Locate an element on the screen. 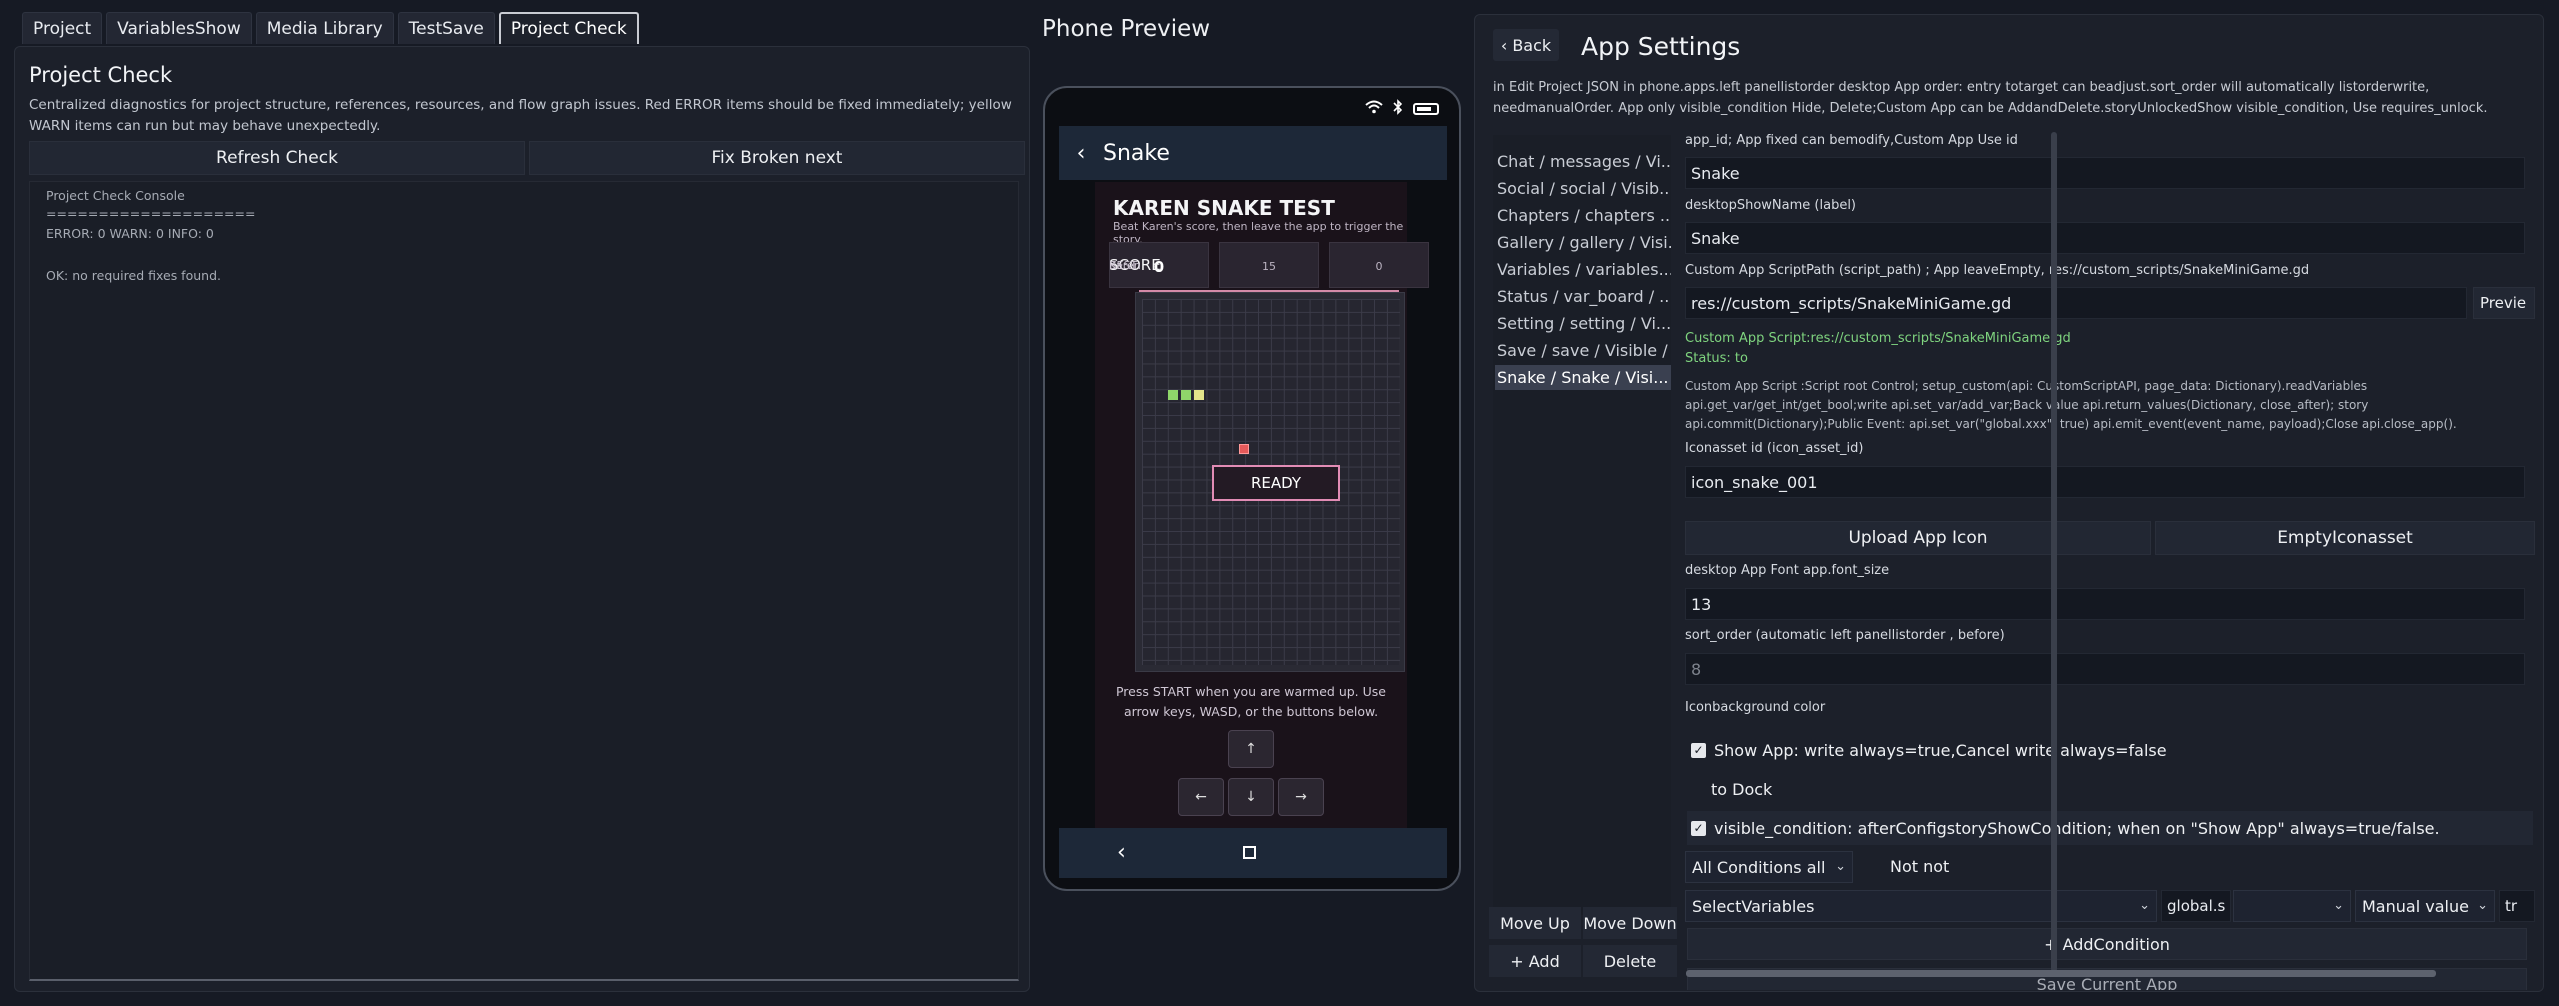 The width and height of the screenshot is (2559, 1006). back-arrow-icon: ‹ is located at coordinates (1081, 153).